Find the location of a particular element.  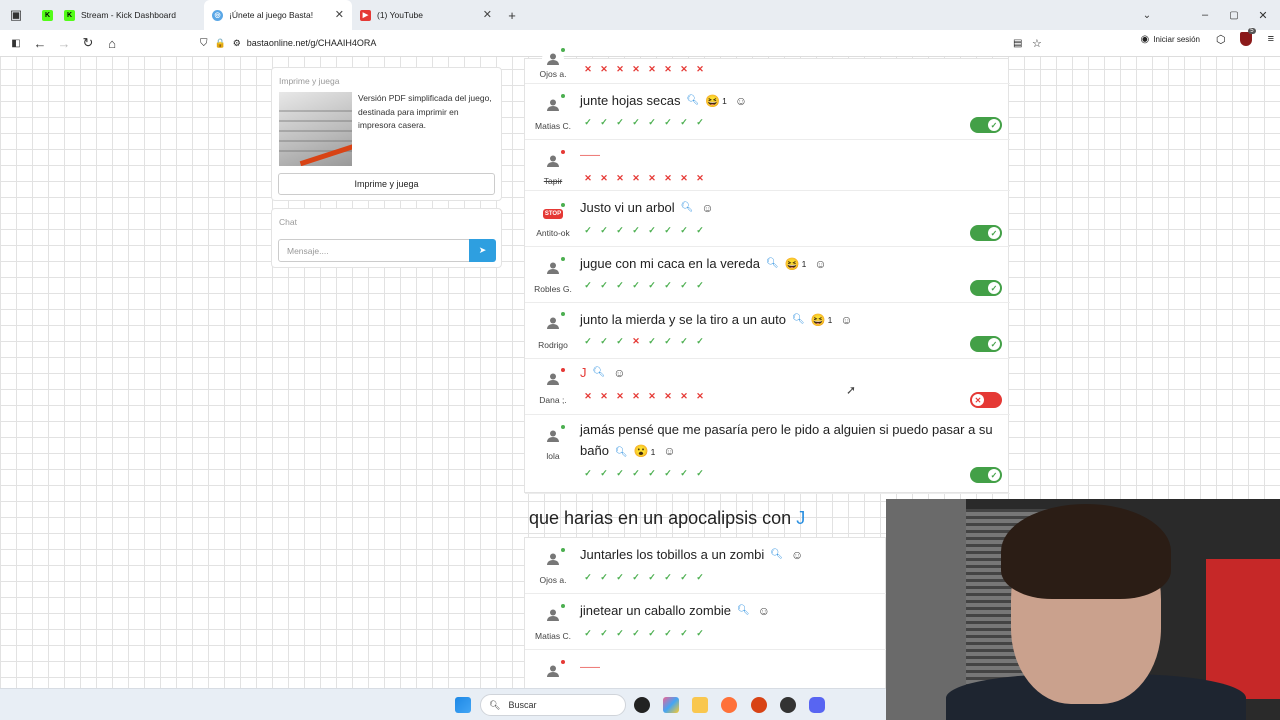

question-text: que harias en un apocalipsis con is located at coordinates (660, 518).